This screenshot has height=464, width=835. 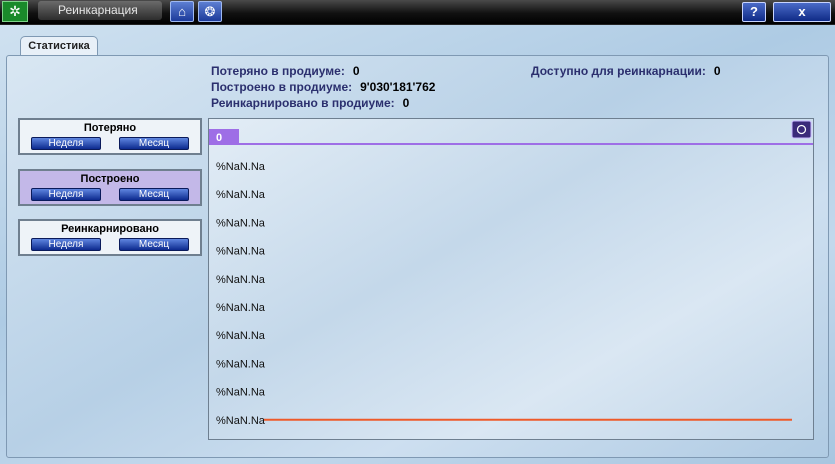 I want to click on sidebar-item-title: Реинкарнировано, so click(x=110, y=229).